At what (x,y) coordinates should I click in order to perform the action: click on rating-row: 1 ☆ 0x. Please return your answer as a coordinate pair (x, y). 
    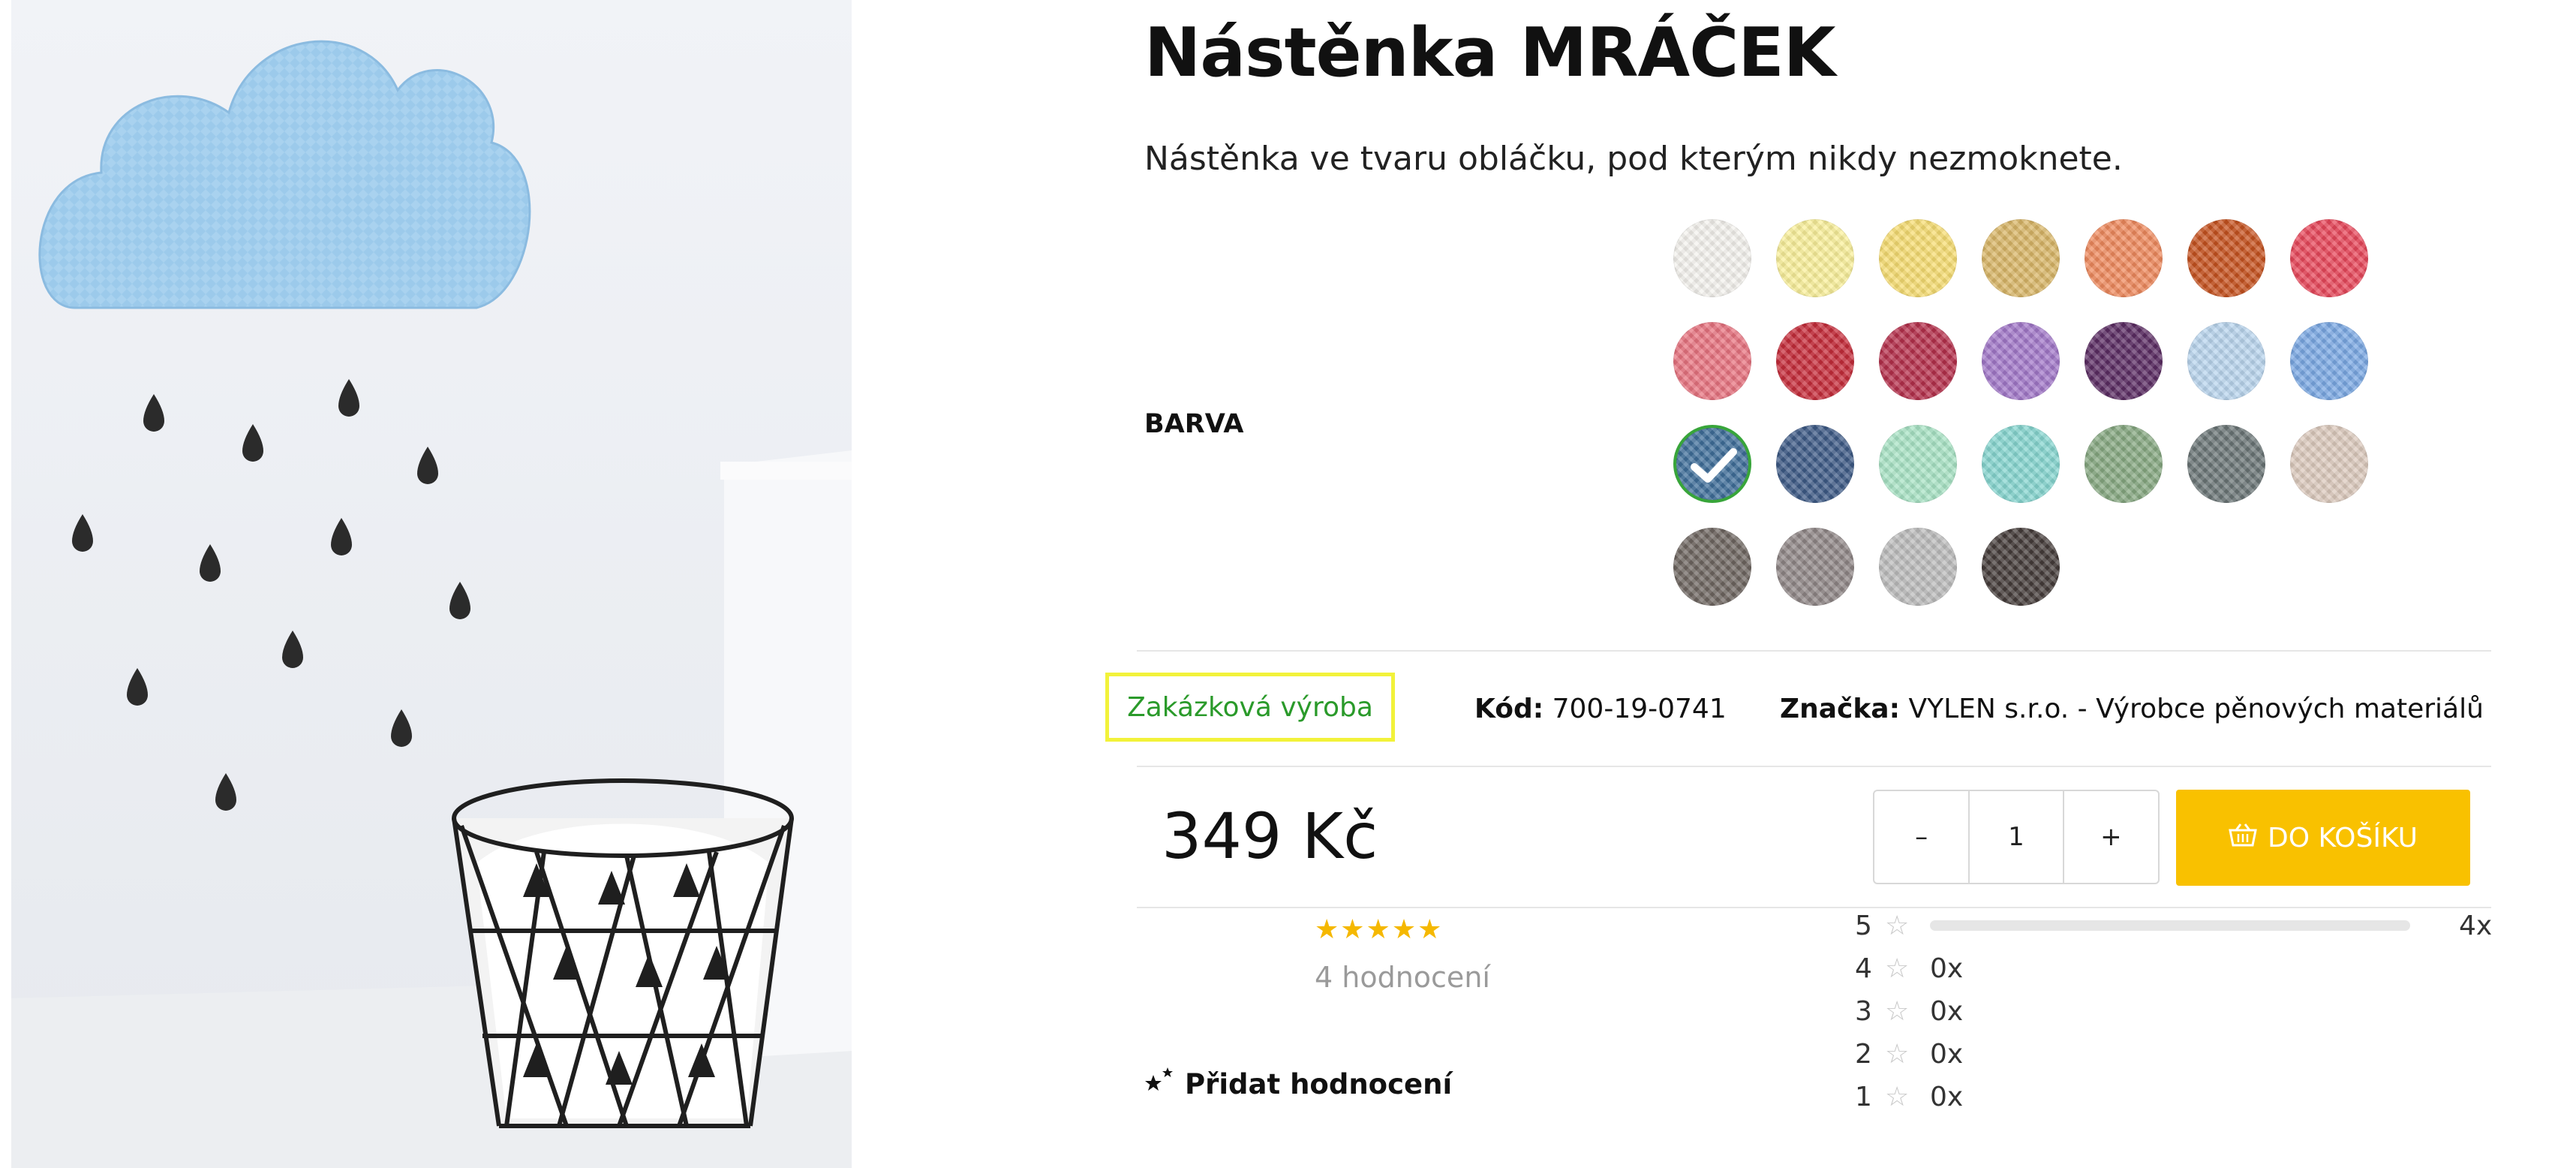
    Looking at the image, I should click on (1909, 1096).